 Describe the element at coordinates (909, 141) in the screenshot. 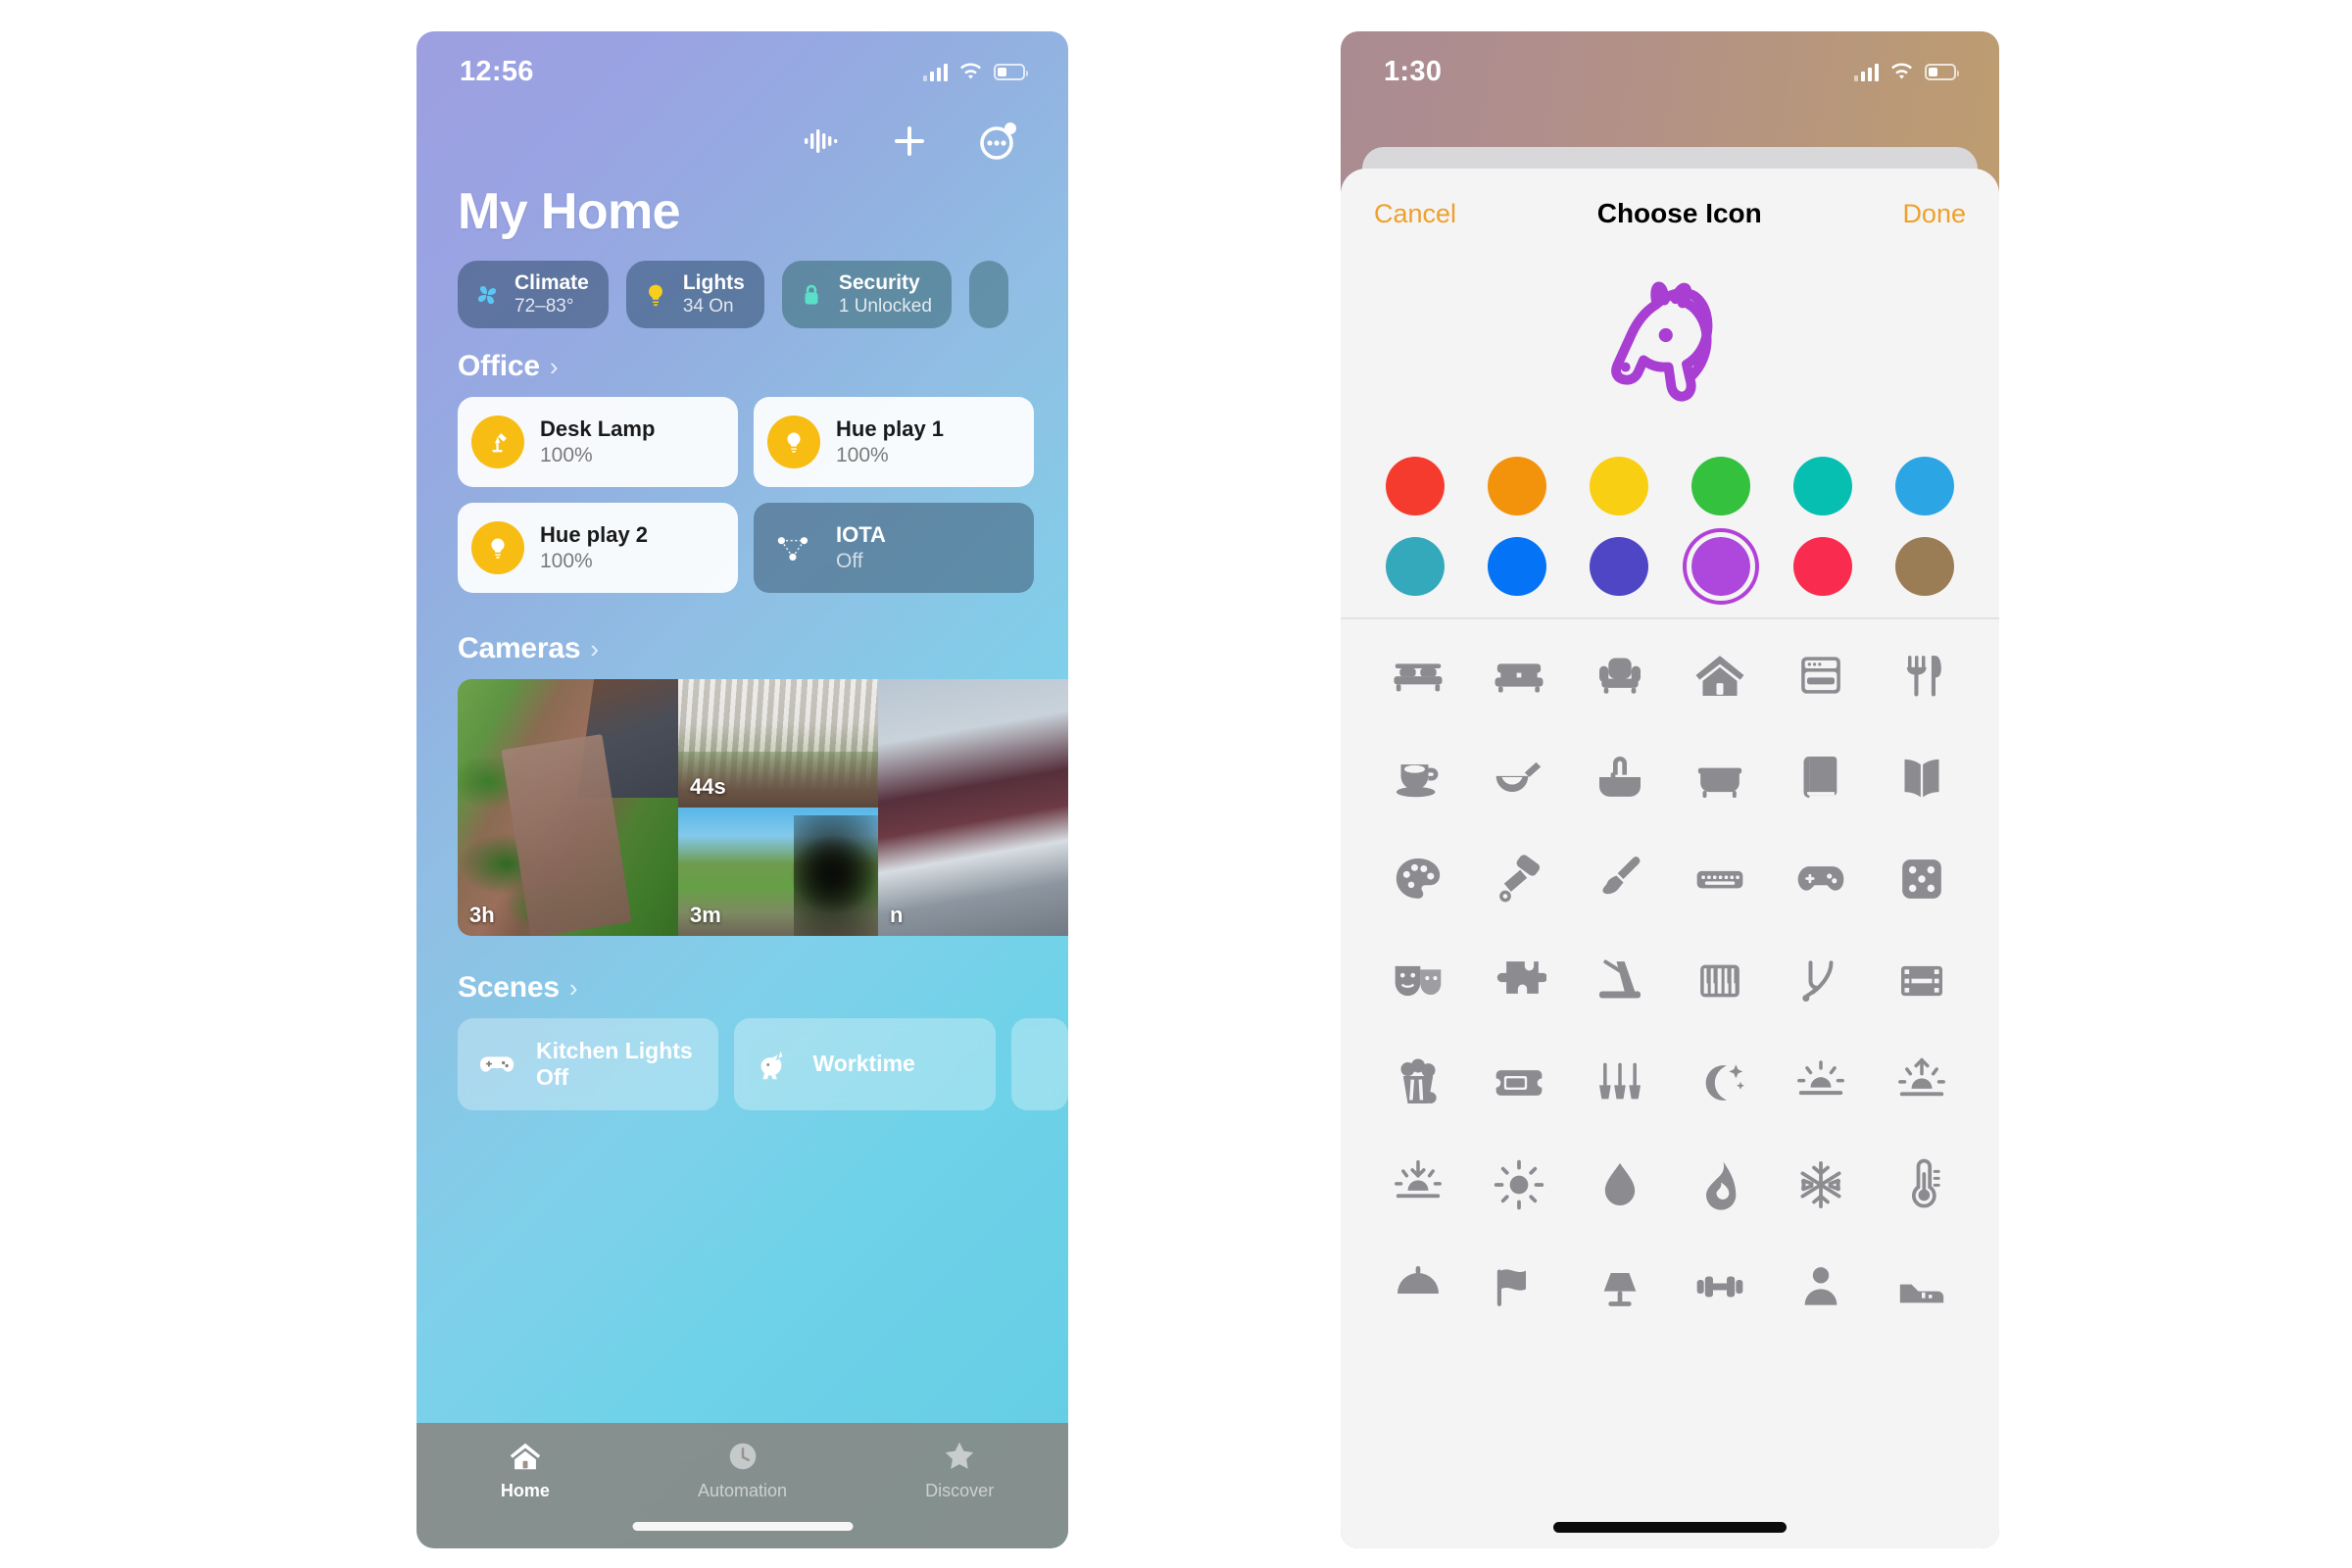

I see `add-icon` at that location.